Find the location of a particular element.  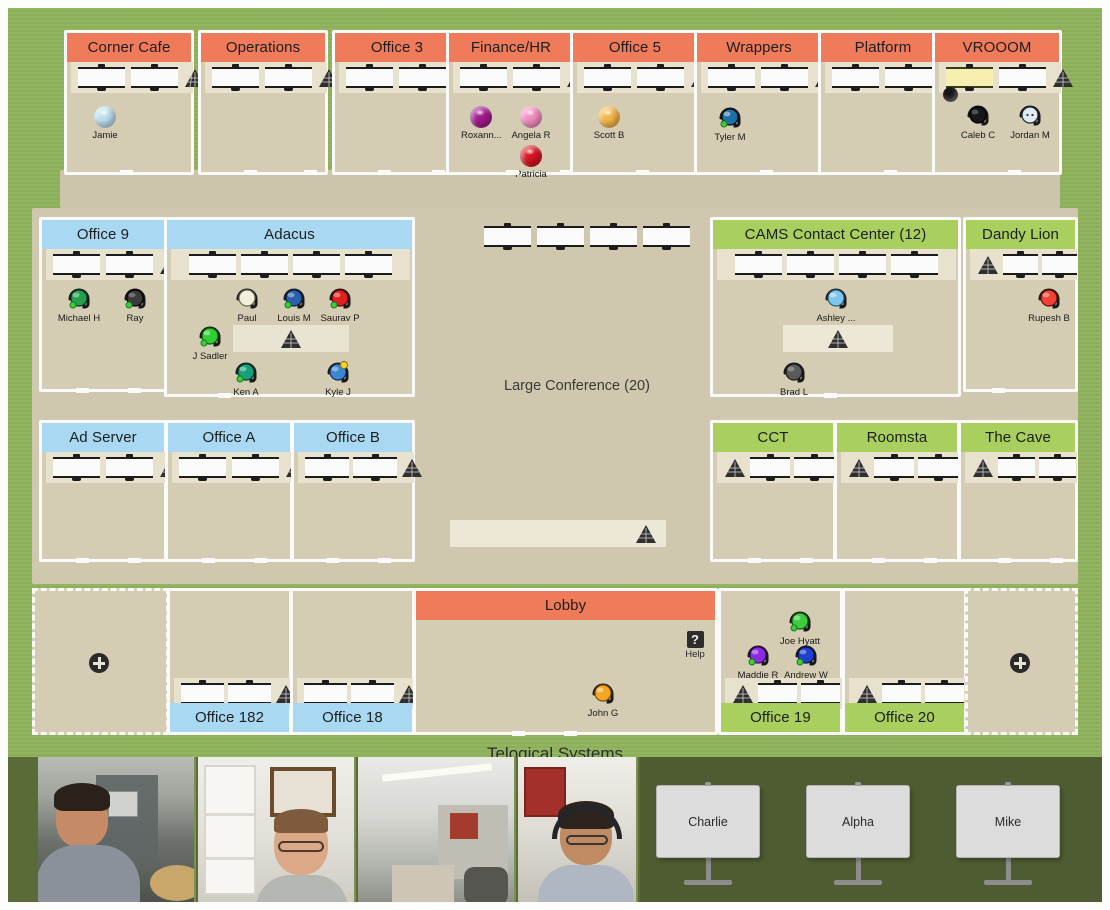

desk-bank-wrappers is located at coordinates (768, 77).